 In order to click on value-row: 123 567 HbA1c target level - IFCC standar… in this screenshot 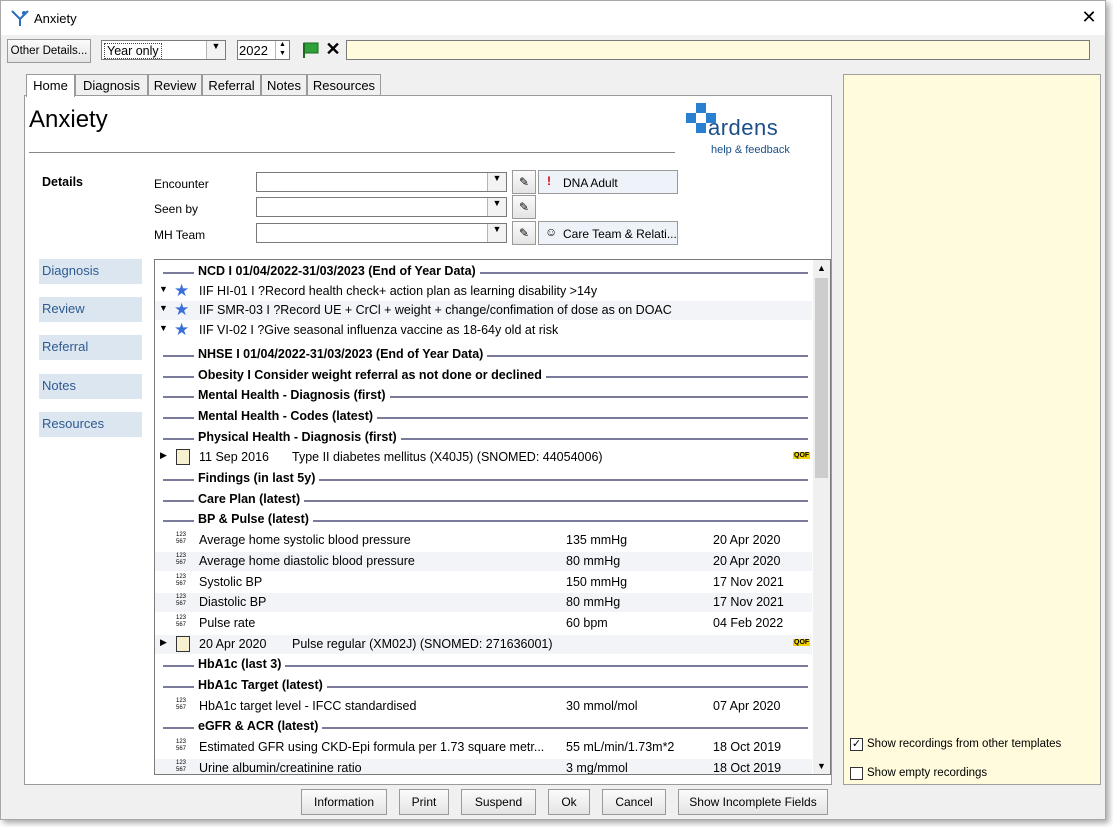, I will do `click(483, 706)`.